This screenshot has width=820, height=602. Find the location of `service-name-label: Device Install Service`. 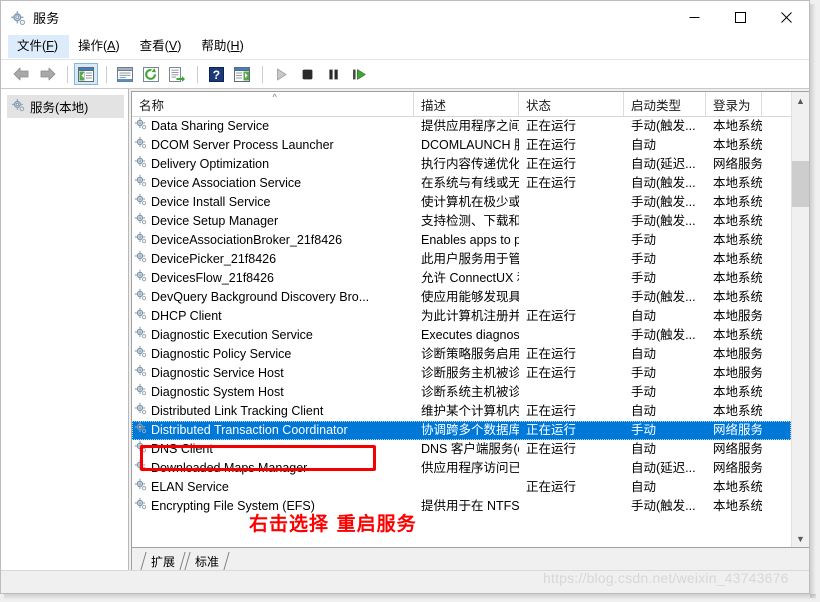

service-name-label: Device Install Service is located at coordinates (211, 202).